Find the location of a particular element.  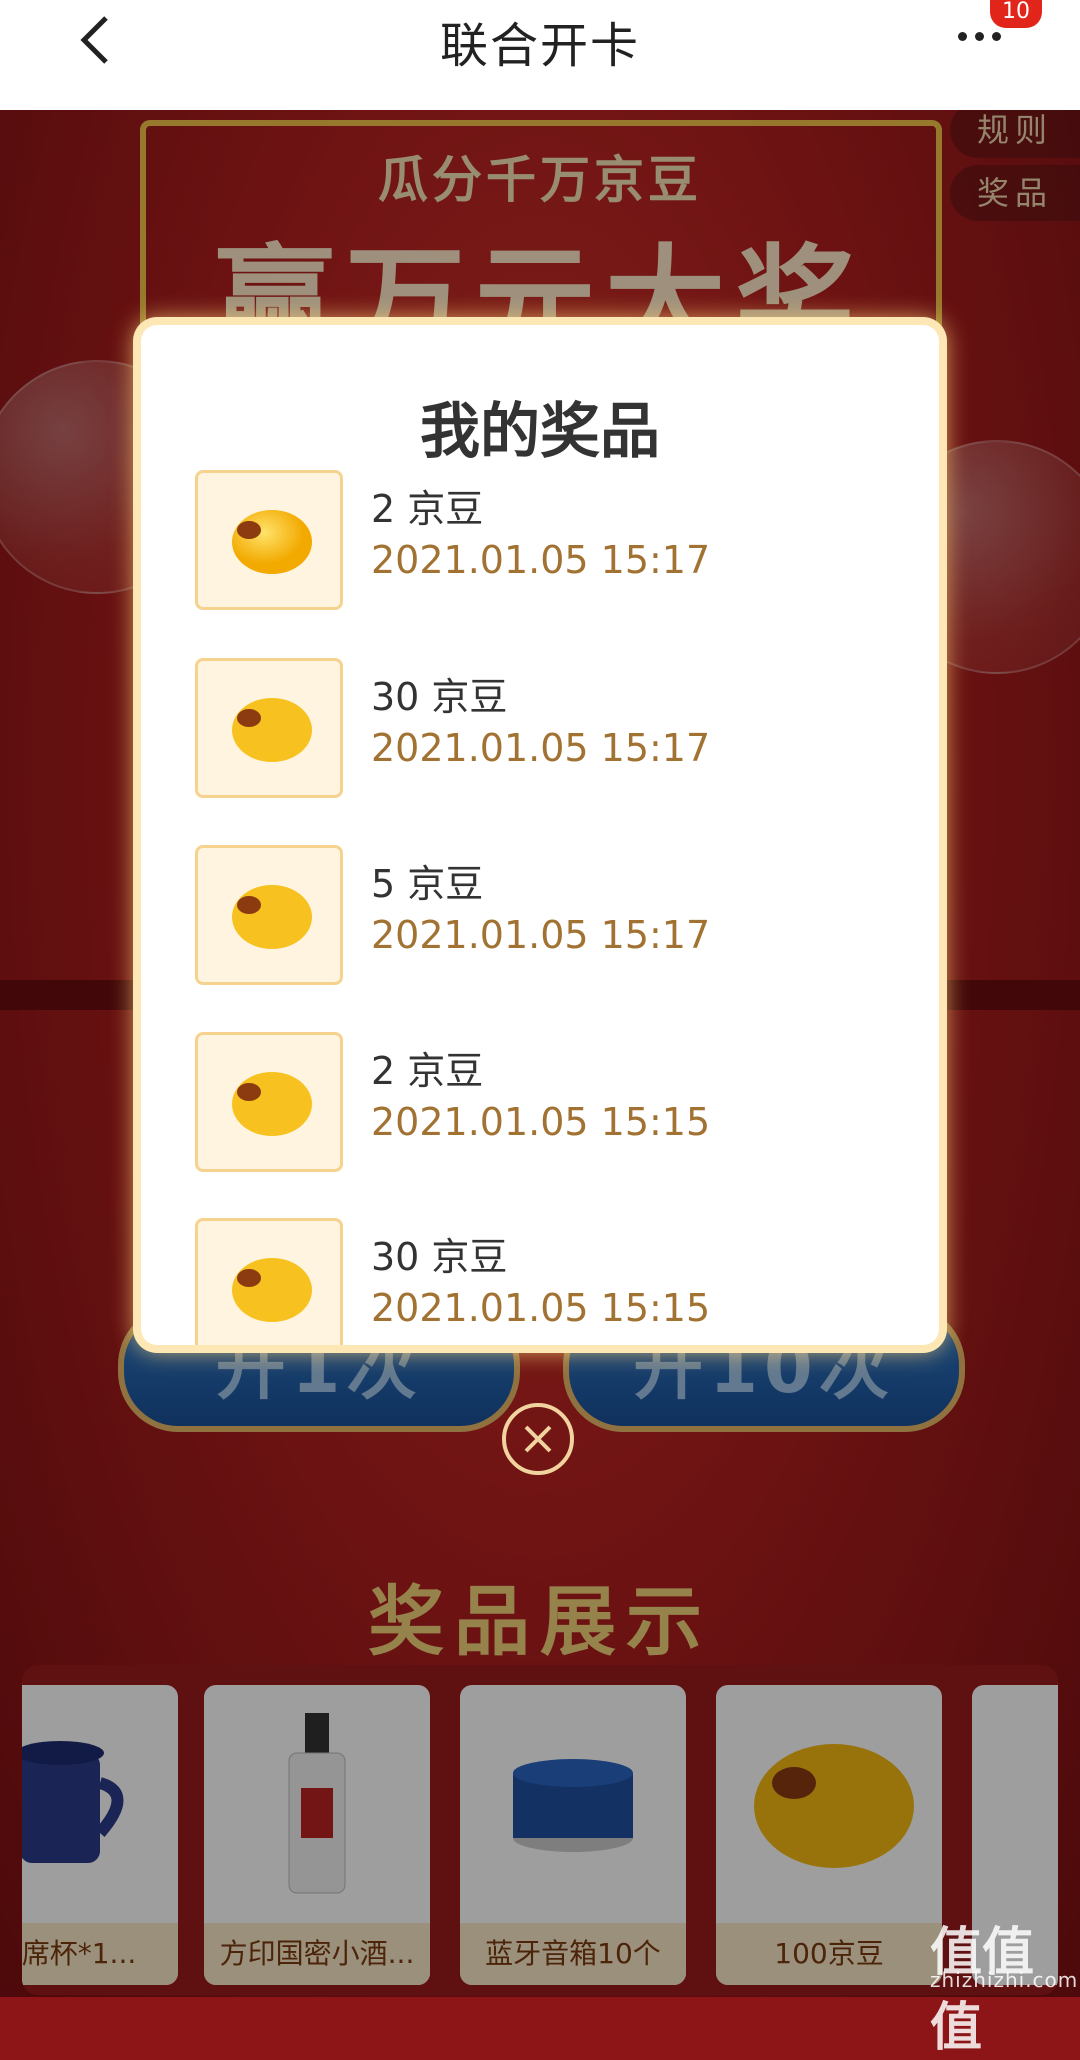

close-modal-button is located at coordinates (538, 1439).